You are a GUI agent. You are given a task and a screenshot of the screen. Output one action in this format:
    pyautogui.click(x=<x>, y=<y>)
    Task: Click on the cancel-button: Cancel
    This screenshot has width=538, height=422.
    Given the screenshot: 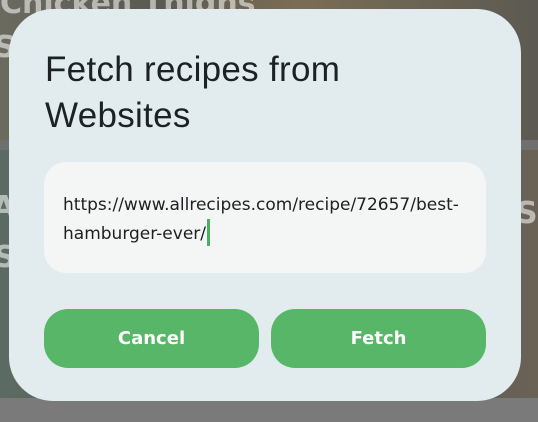 What is the action you would take?
    pyautogui.click(x=151, y=338)
    